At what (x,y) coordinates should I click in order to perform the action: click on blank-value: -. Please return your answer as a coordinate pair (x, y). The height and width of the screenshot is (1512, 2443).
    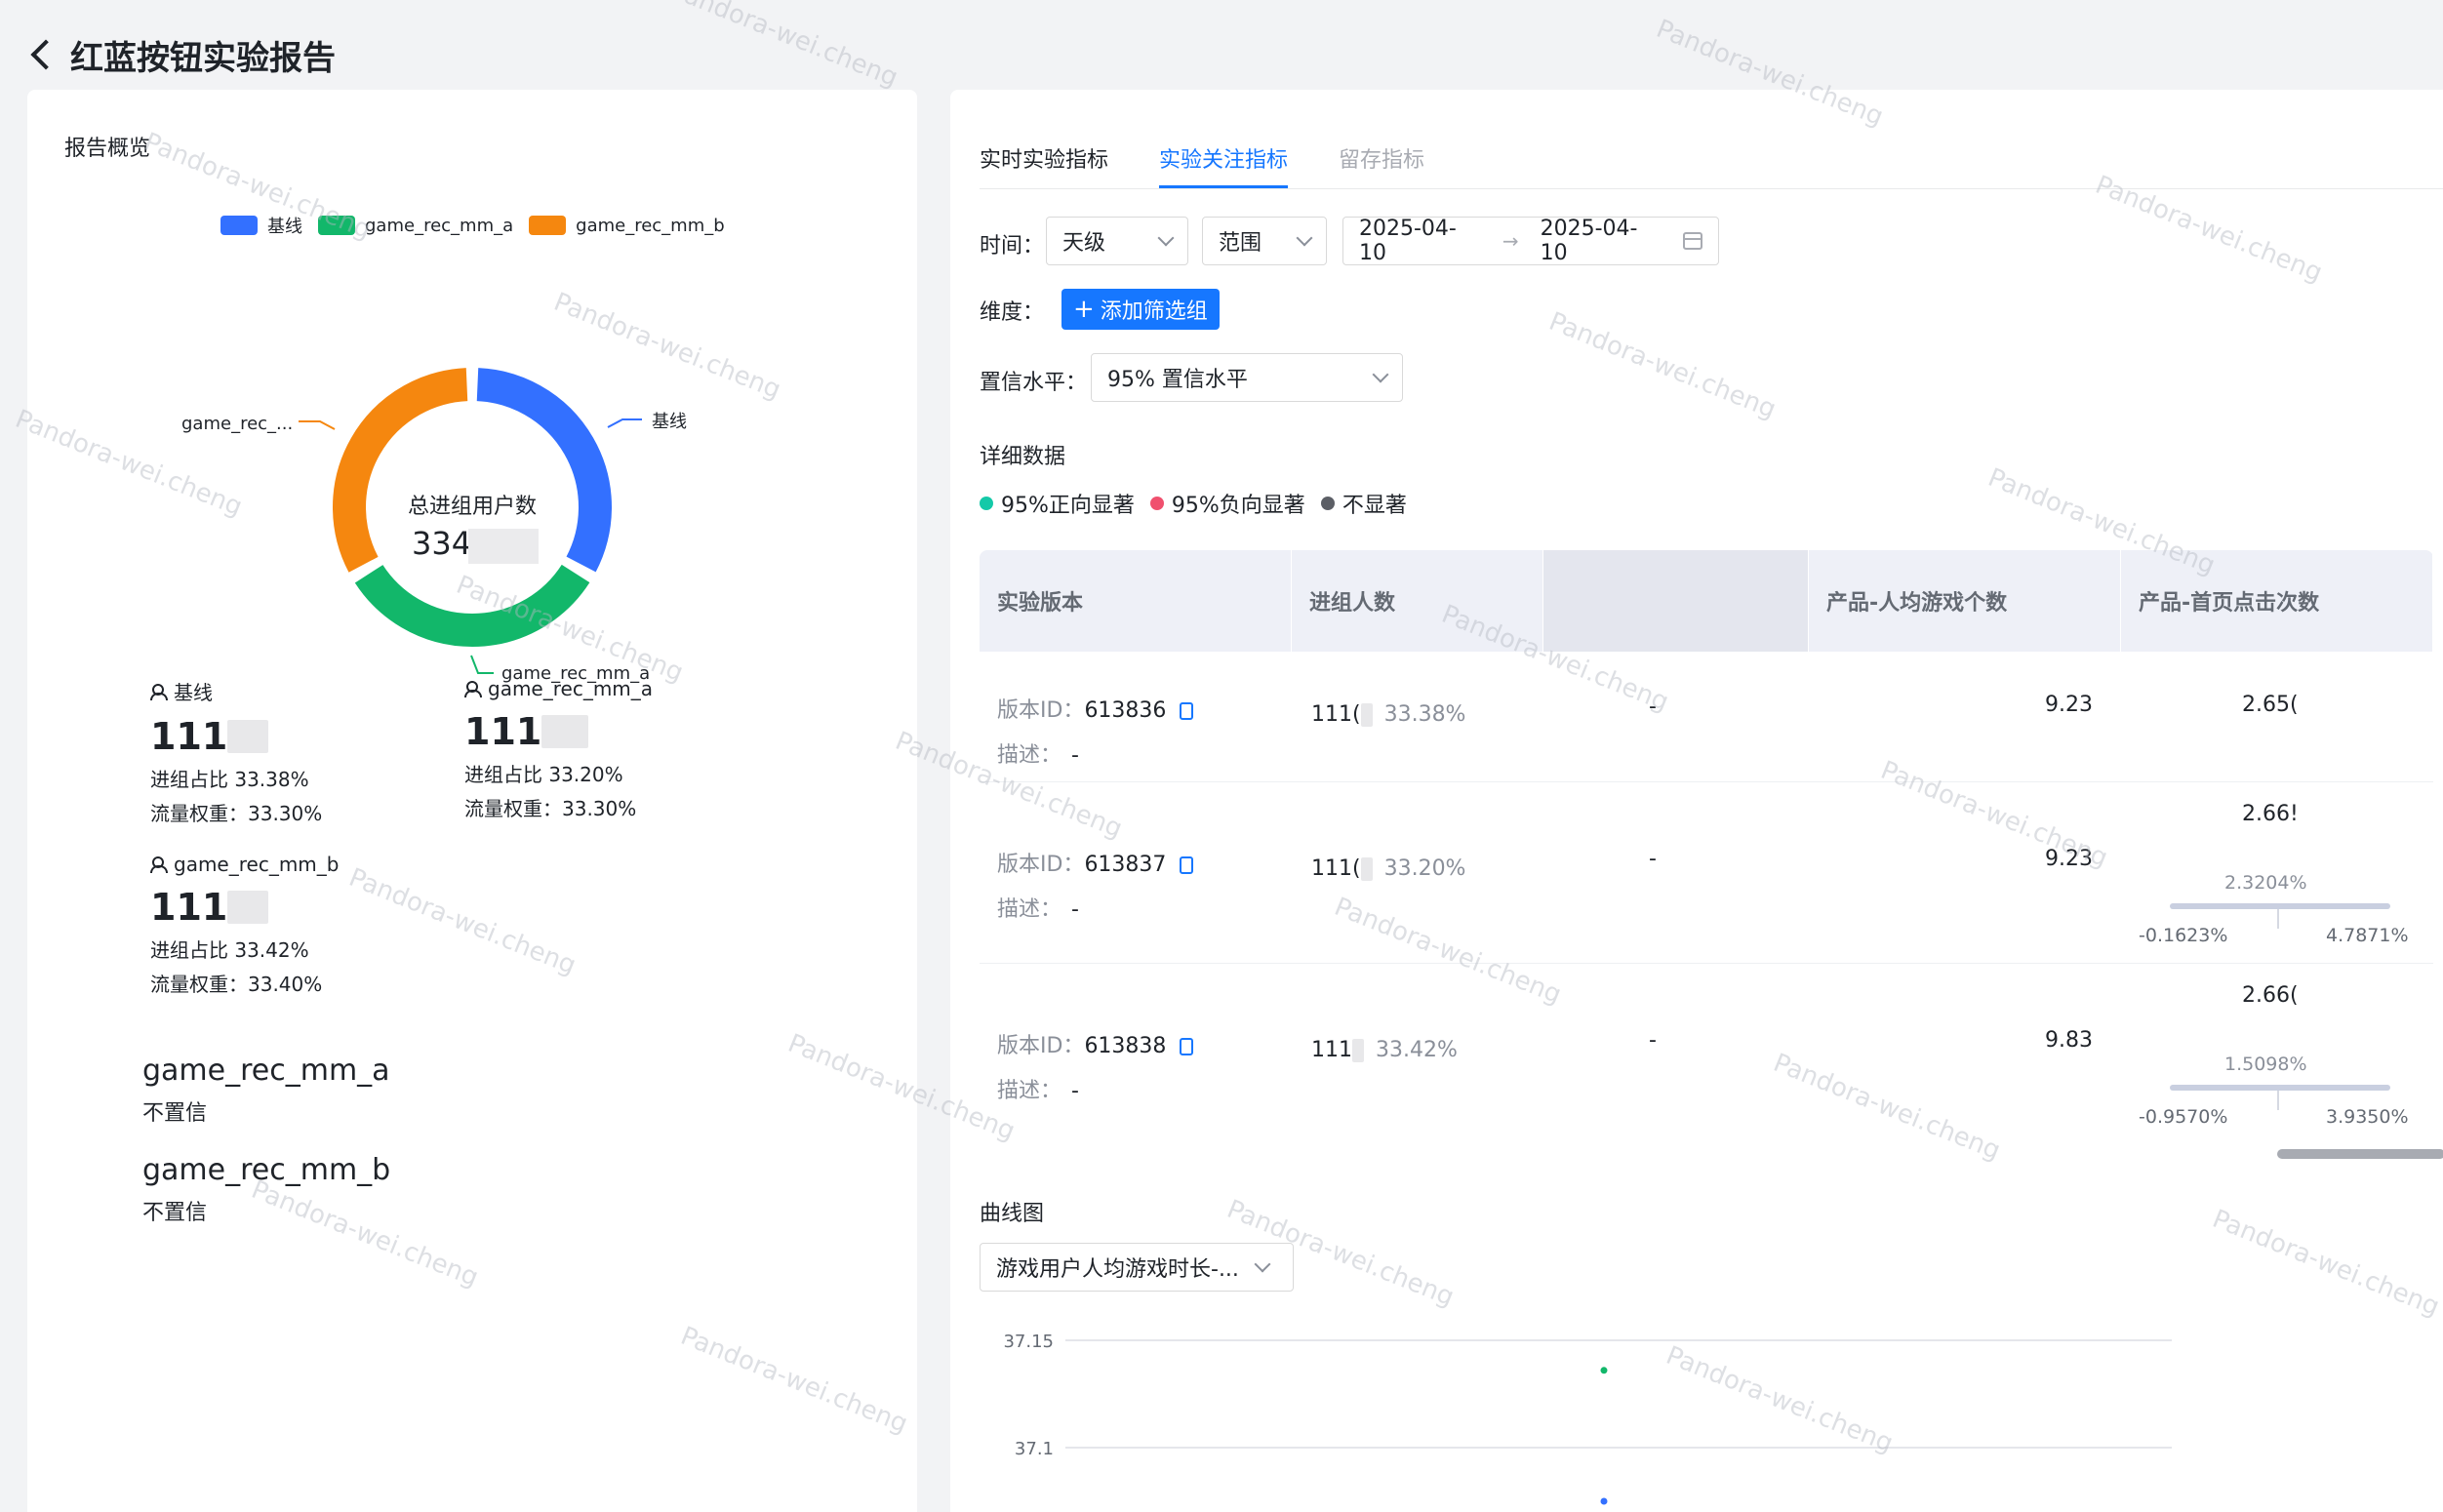
    Looking at the image, I should click on (1653, 859).